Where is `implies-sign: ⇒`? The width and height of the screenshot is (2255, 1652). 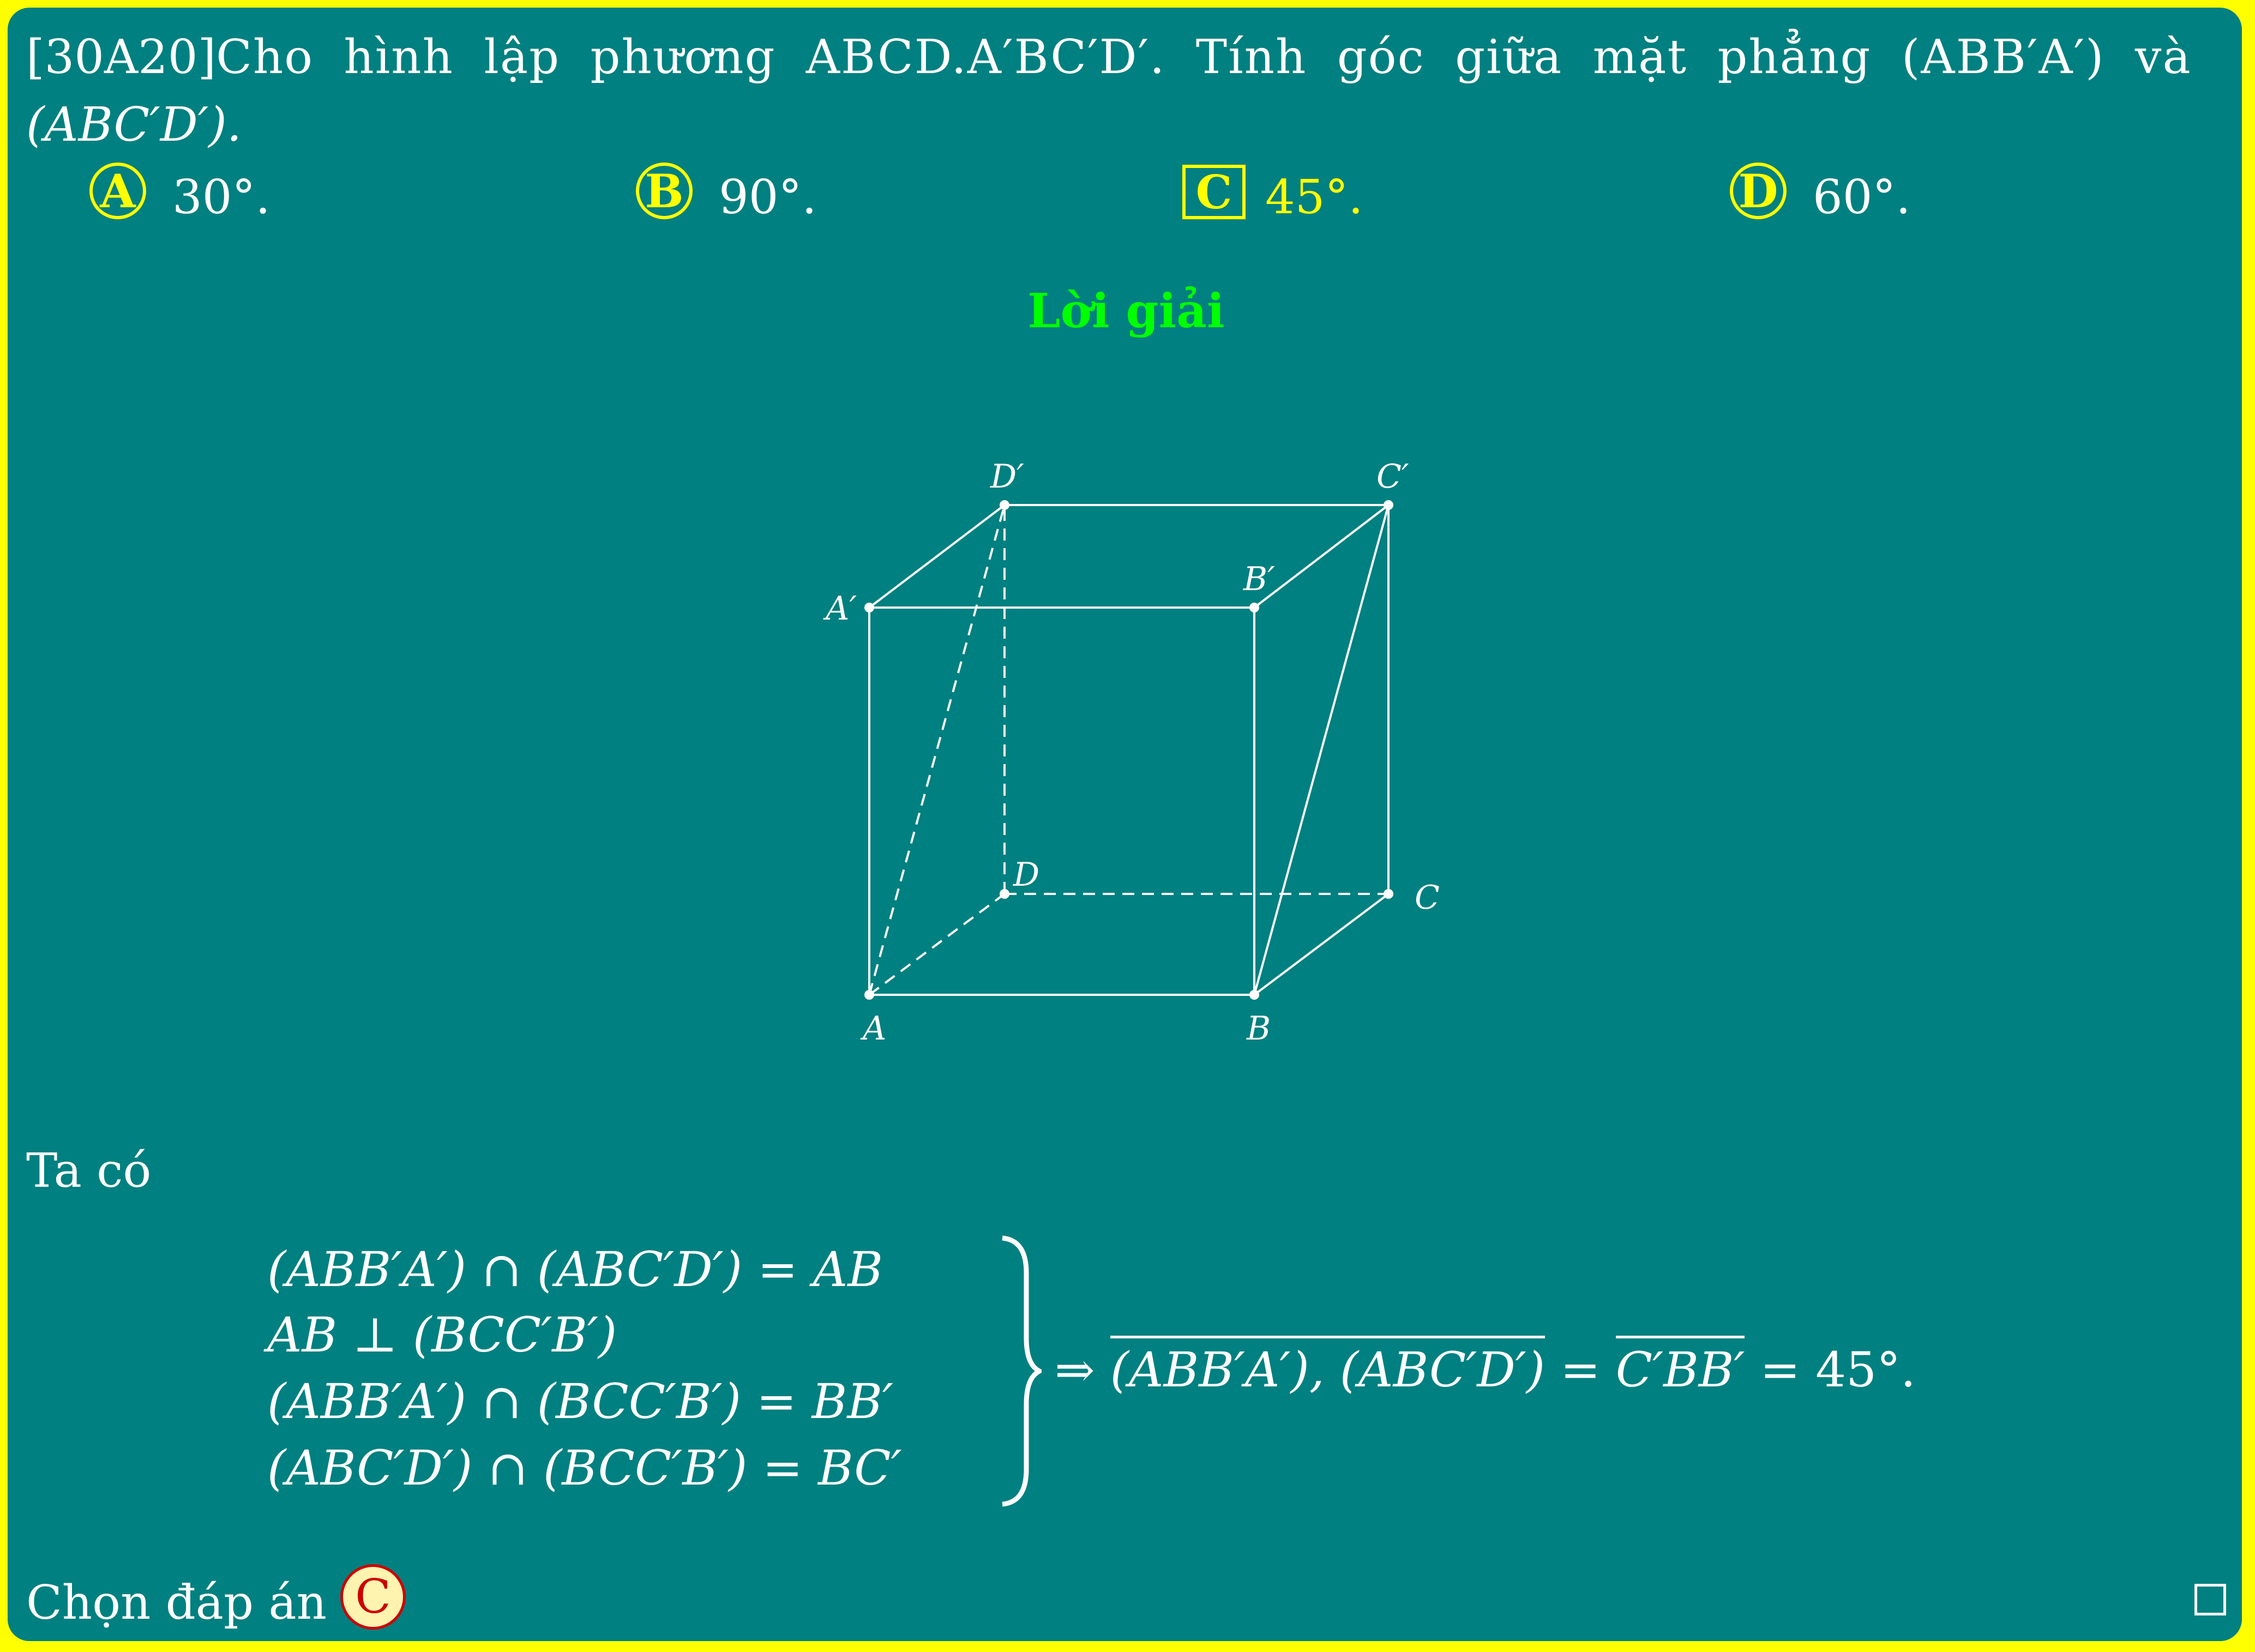 implies-sign: ⇒ is located at coordinates (1082, 1370).